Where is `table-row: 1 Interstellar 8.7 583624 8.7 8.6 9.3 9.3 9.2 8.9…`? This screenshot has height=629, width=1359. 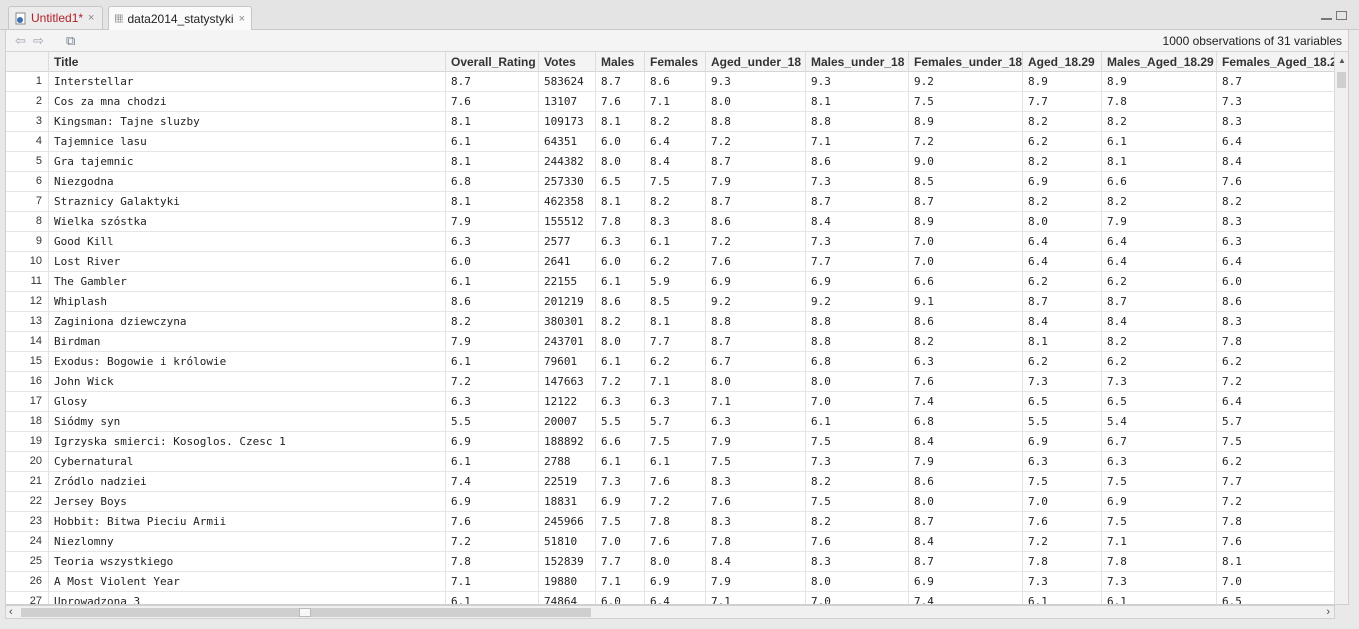 table-row: 1 Interstellar 8.7 583624 8.7 8.6 9.3 9.3 9.2 8.9… is located at coordinates (671, 82).